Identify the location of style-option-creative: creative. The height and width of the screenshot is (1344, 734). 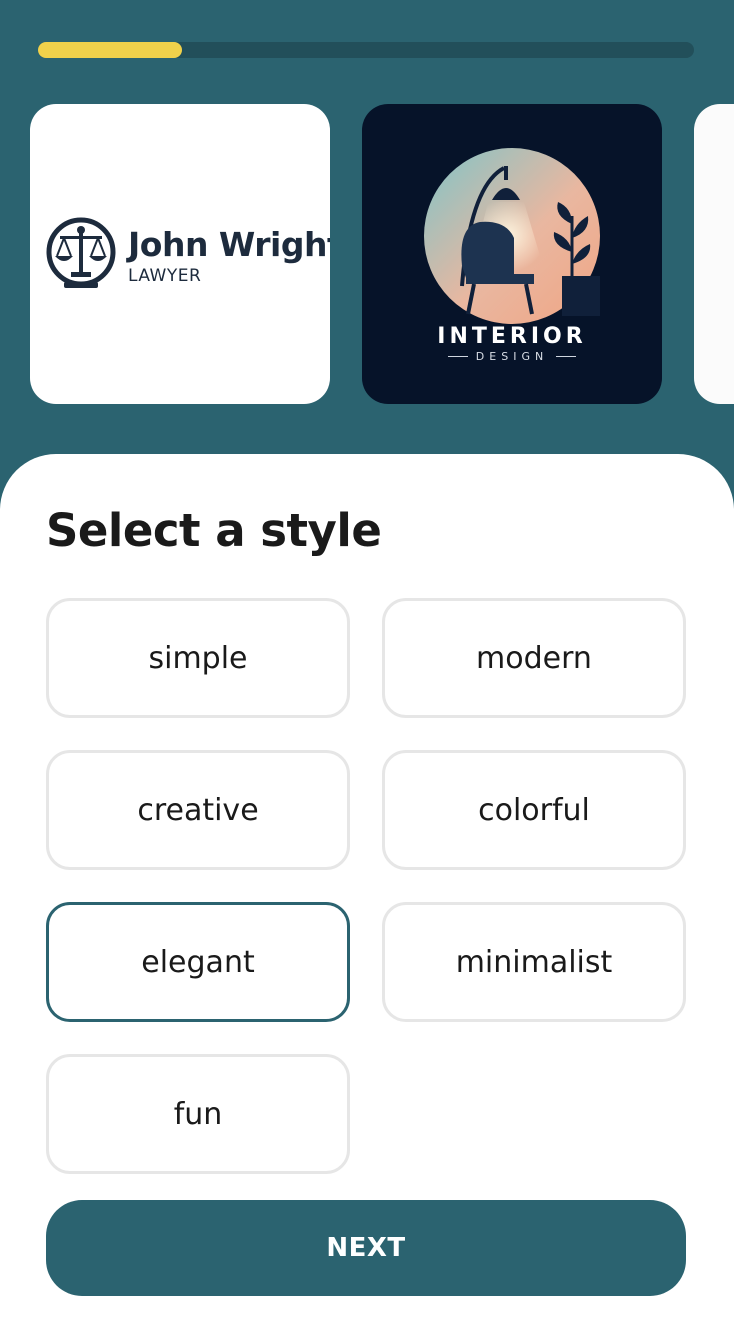
(198, 810).